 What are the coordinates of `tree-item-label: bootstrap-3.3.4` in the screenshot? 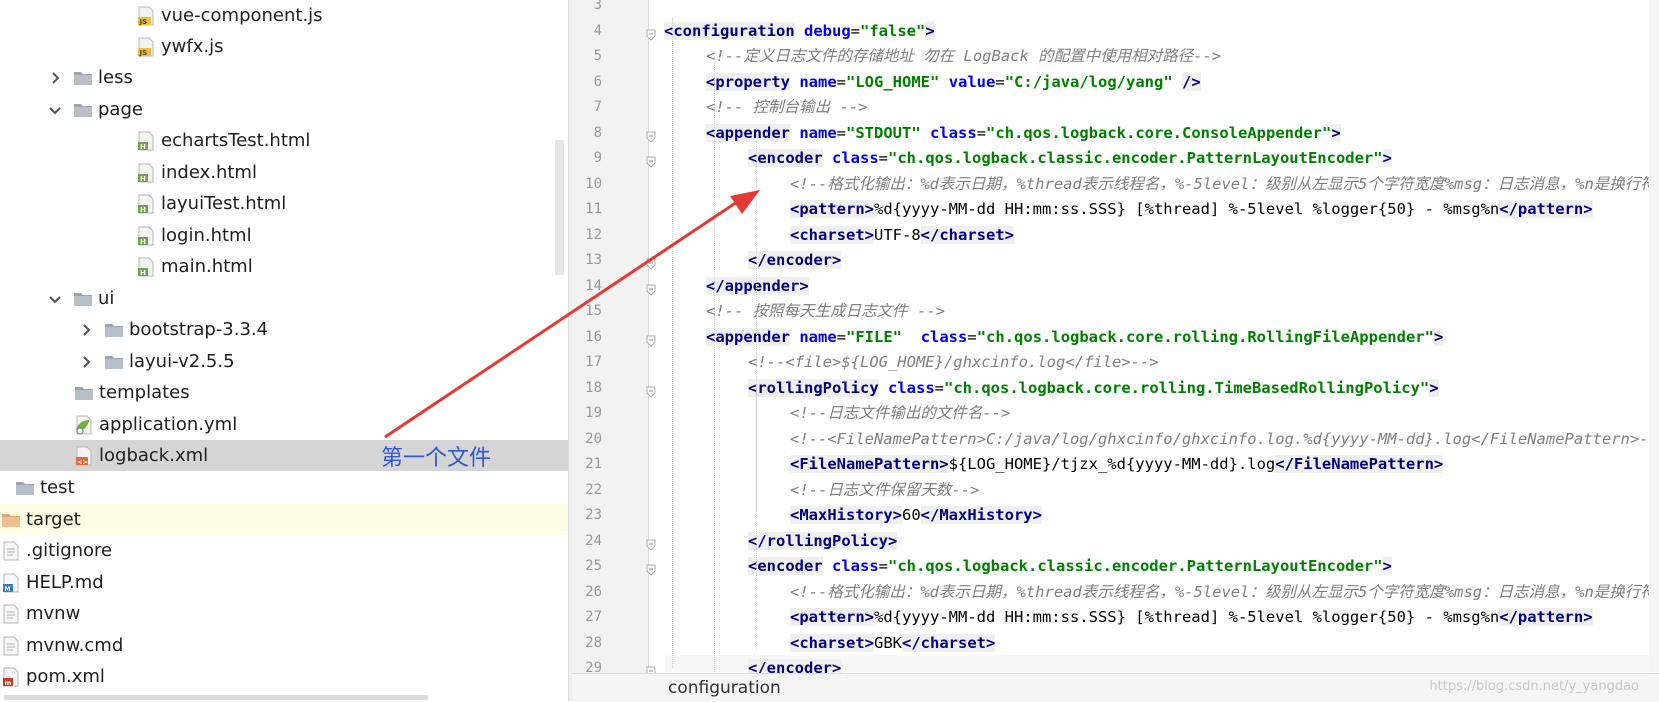 It's located at (199, 329).